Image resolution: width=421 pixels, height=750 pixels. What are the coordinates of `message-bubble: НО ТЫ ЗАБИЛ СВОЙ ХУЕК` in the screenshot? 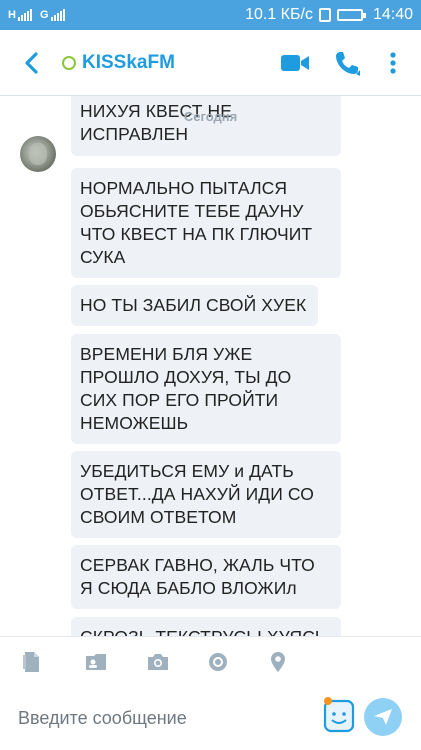 It's located at (194, 305).